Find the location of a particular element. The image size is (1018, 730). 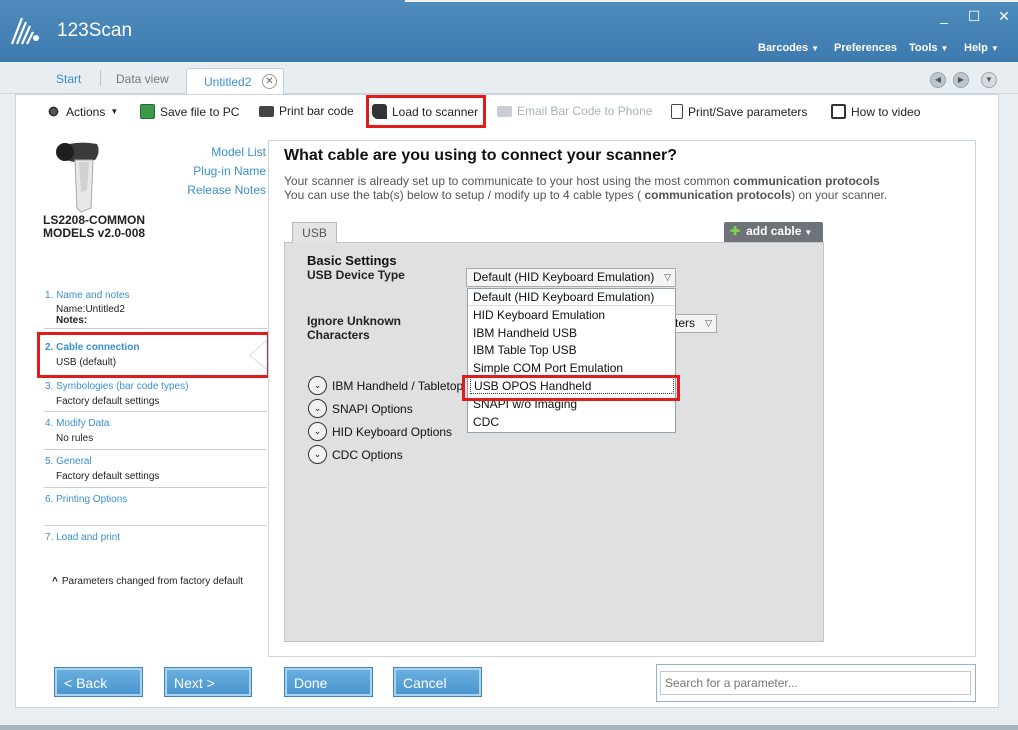

desc-line1-bold: communication protocols is located at coordinates (806, 181).